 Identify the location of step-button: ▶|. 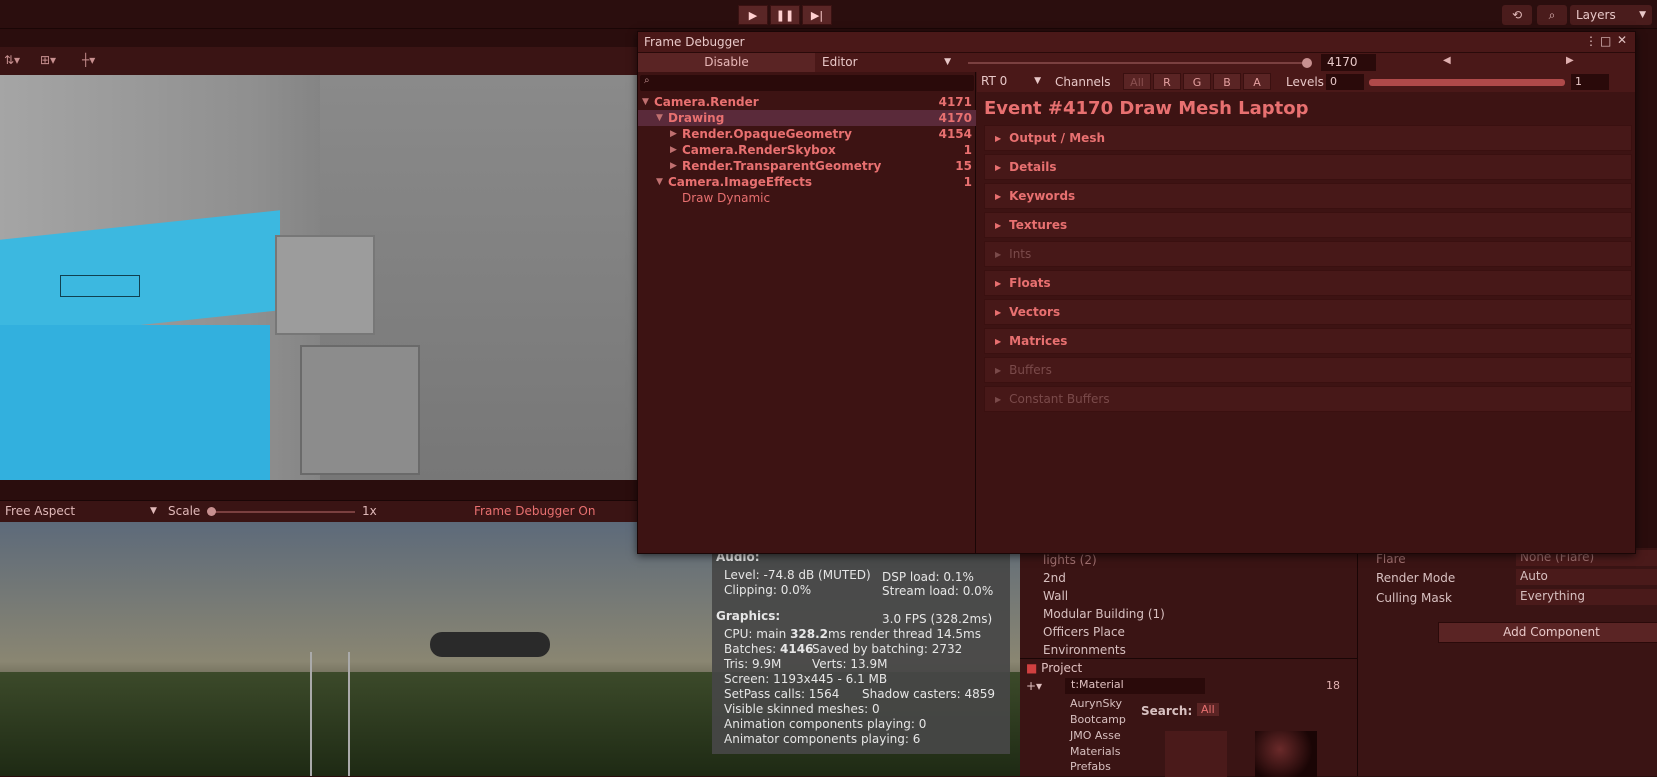
(817, 15).